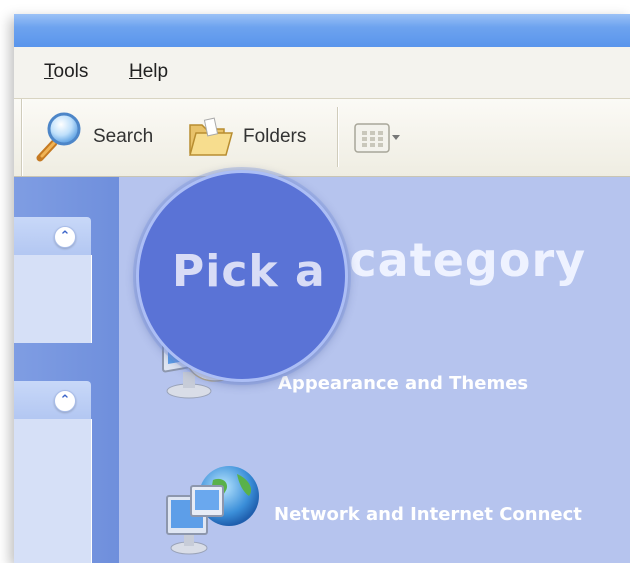 The width and height of the screenshot is (630, 563). What do you see at coordinates (275, 136) in the screenshot?
I see `folders-button-label: Folders` at bounding box center [275, 136].